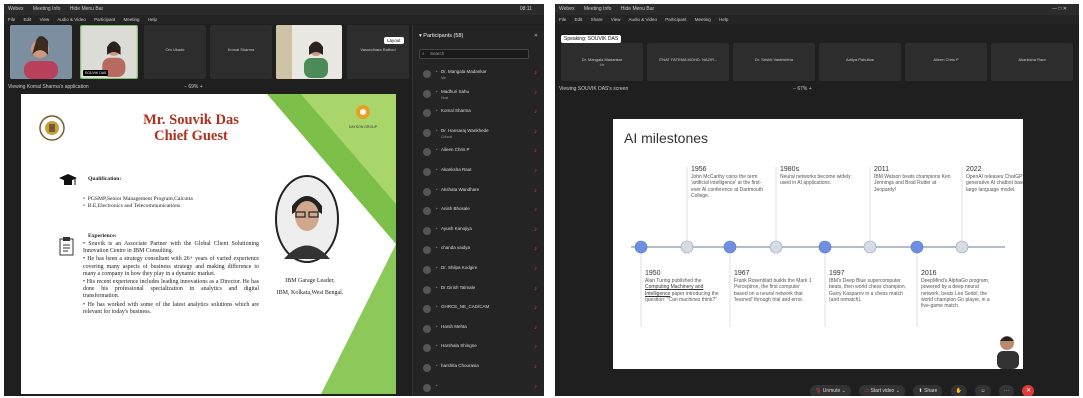  Describe the element at coordinates (480, 193) in the screenshot. I see `participant-row: ◔ Akshata Wandhare ♪` at that location.